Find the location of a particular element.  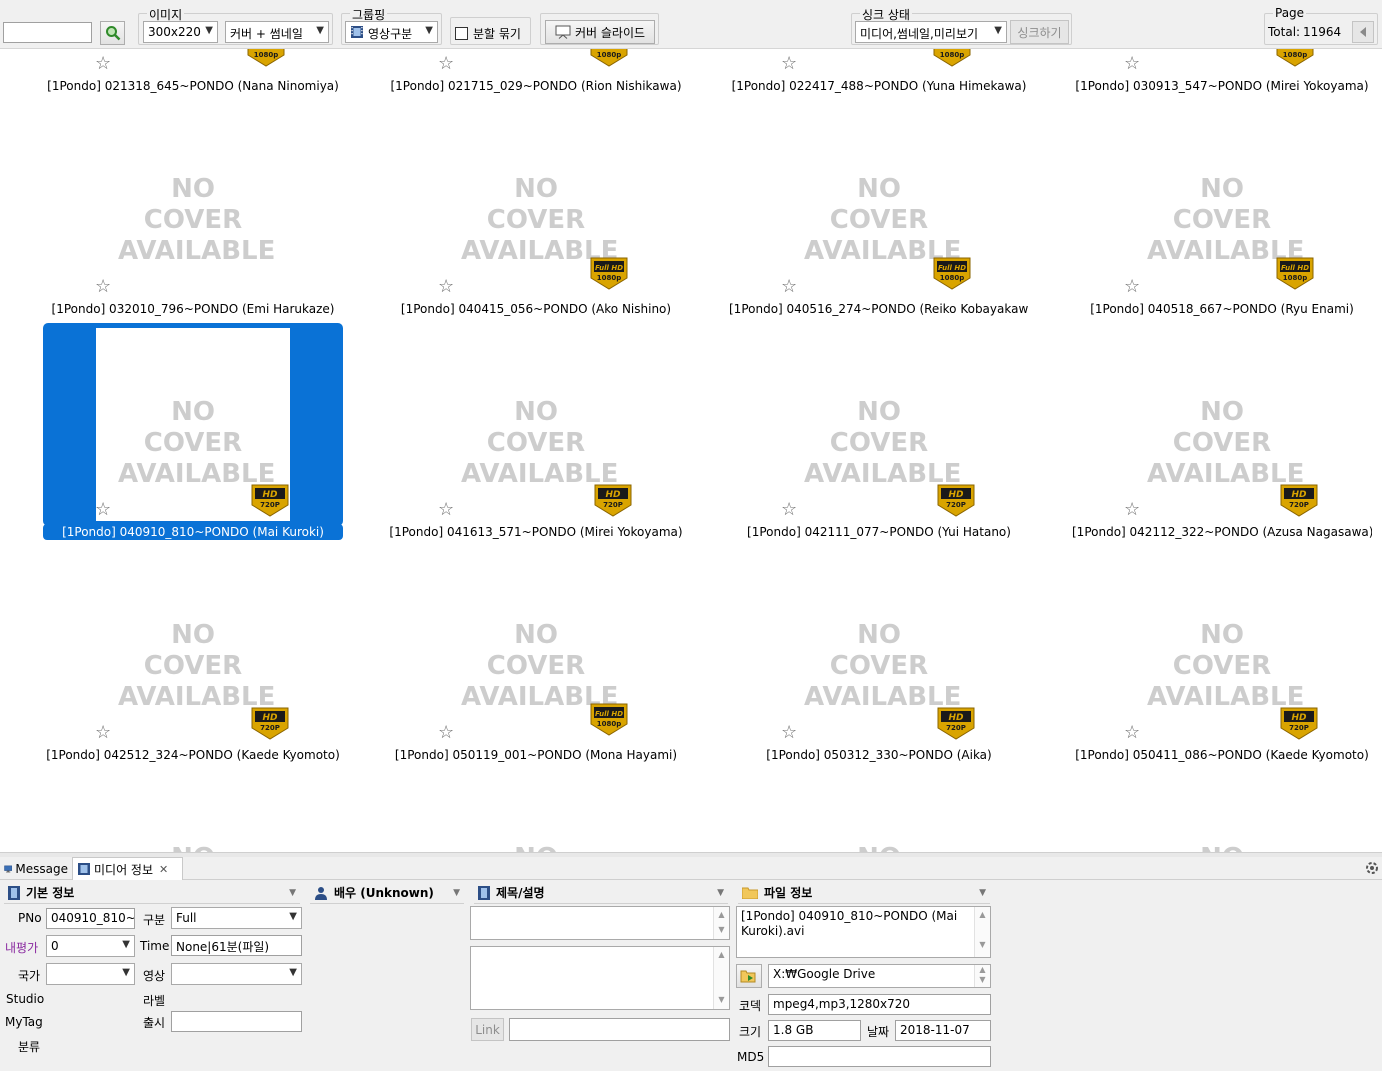

date-field: 2018-11-07 is located at coordinates (943, 1030).